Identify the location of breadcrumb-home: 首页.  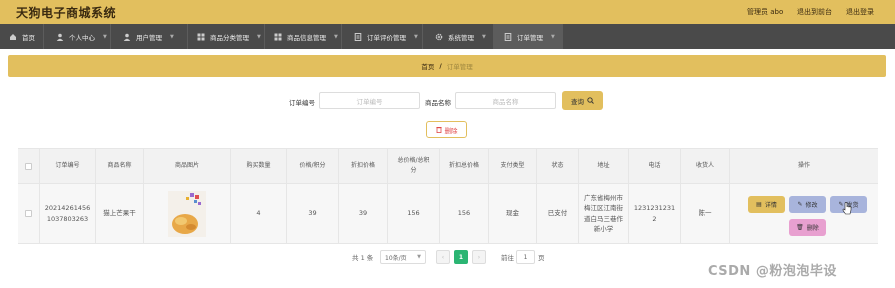
(427, 66).